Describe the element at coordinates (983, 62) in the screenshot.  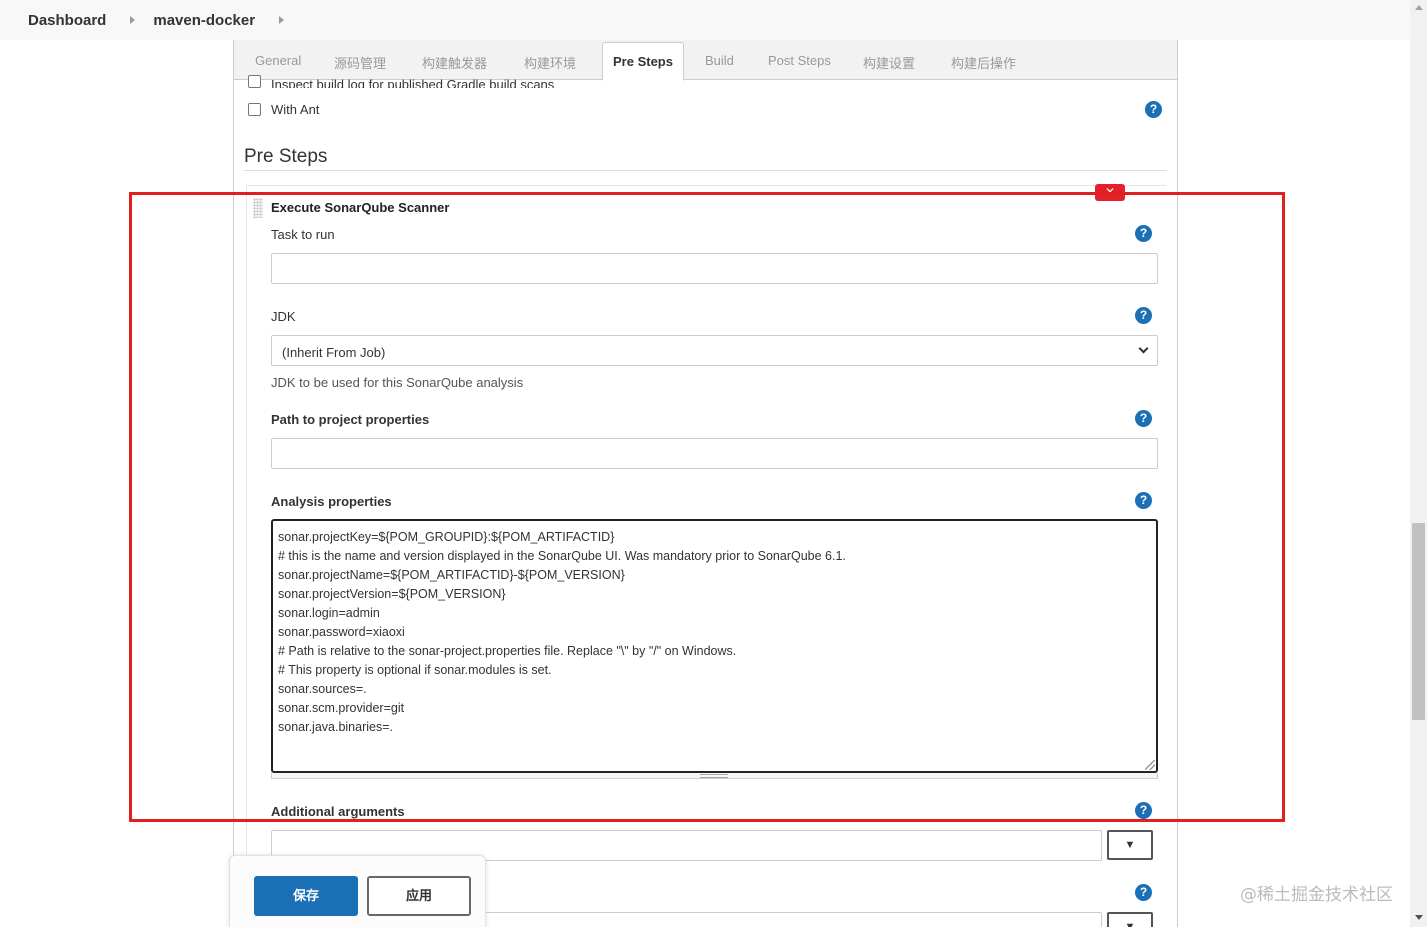
I see `tab-post-build: 构建后操作` at that location.